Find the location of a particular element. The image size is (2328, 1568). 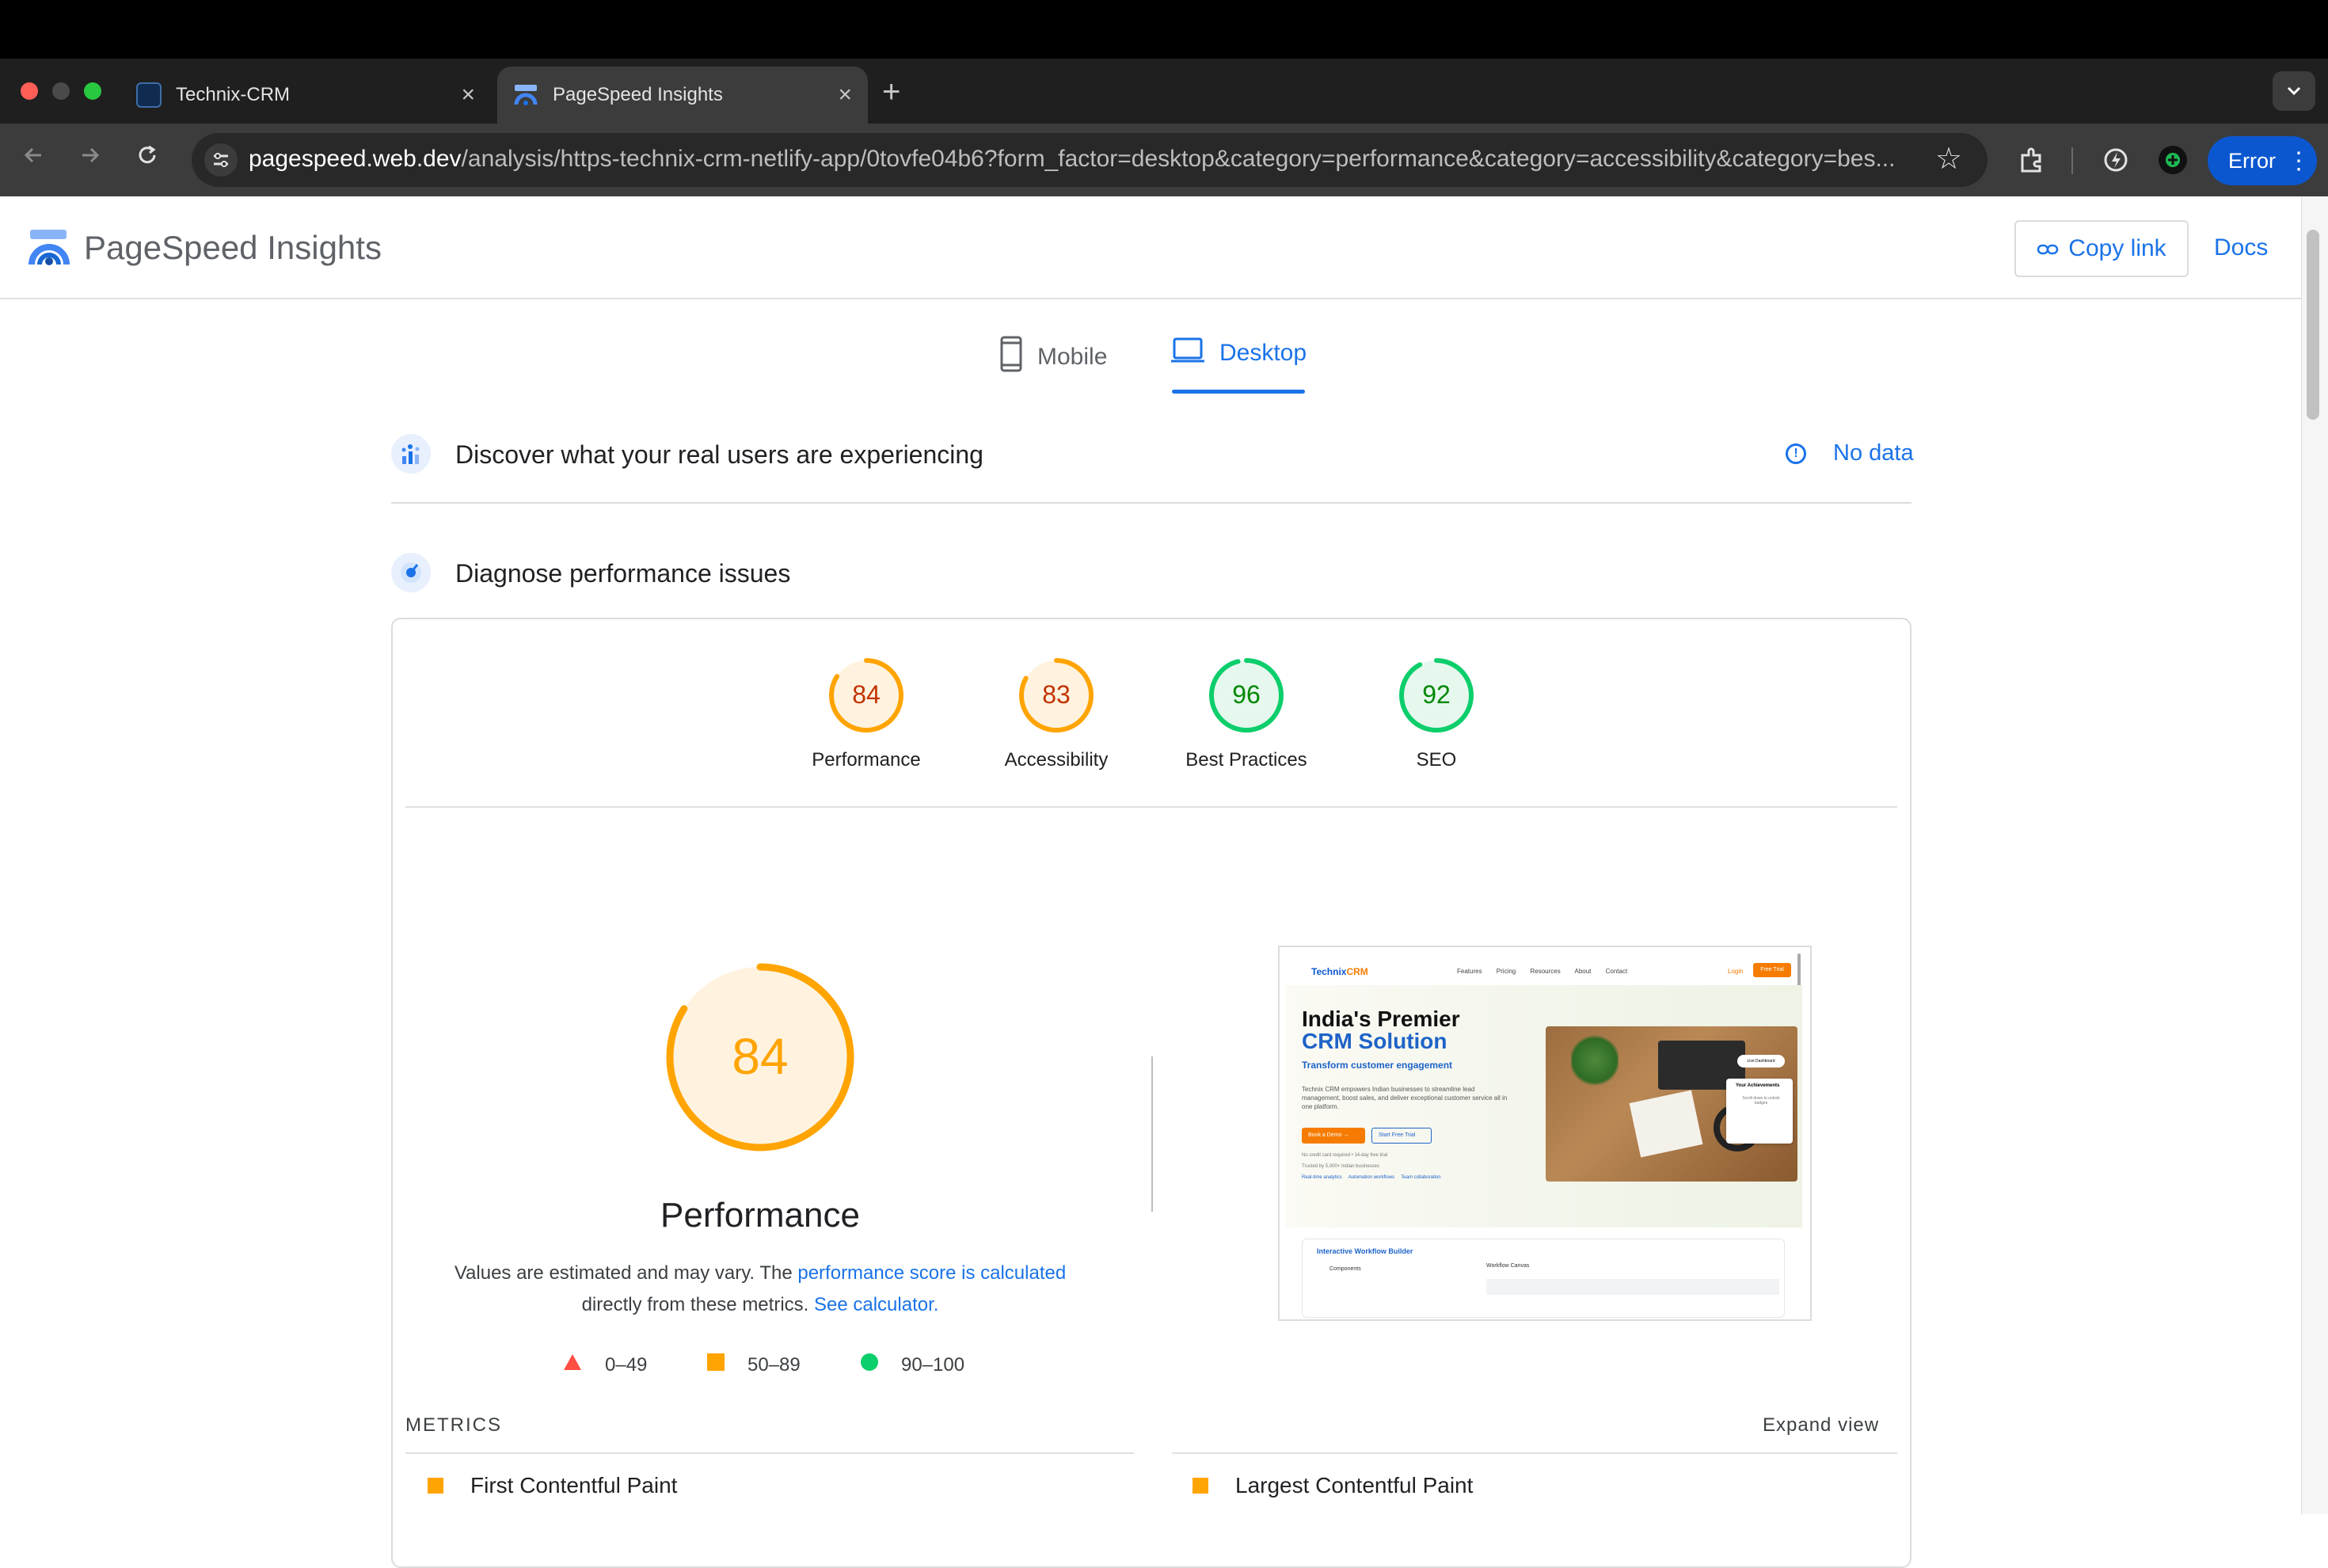

back-icon is located at coordinates (33, 159).